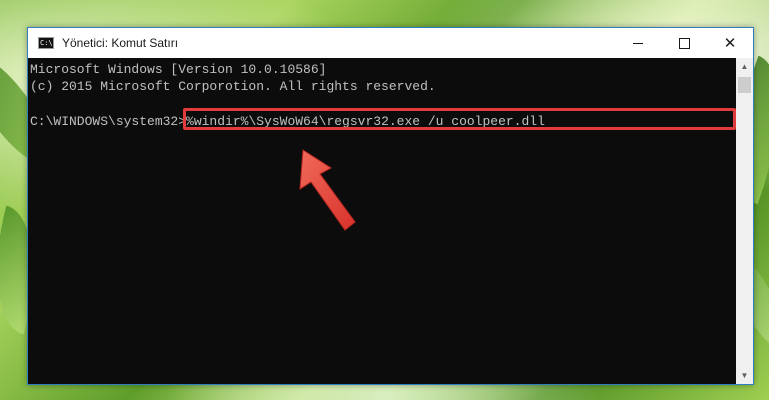  I want to click on minimize-icon, so click(638, 43).